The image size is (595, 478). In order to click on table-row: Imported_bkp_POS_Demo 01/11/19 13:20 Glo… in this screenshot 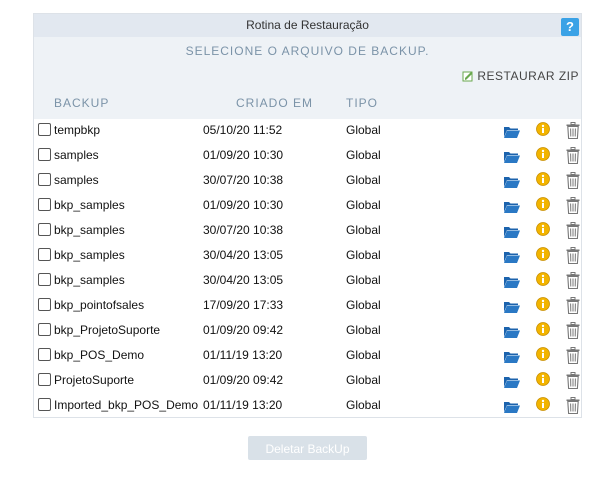, I will do `click(307, 406)`.